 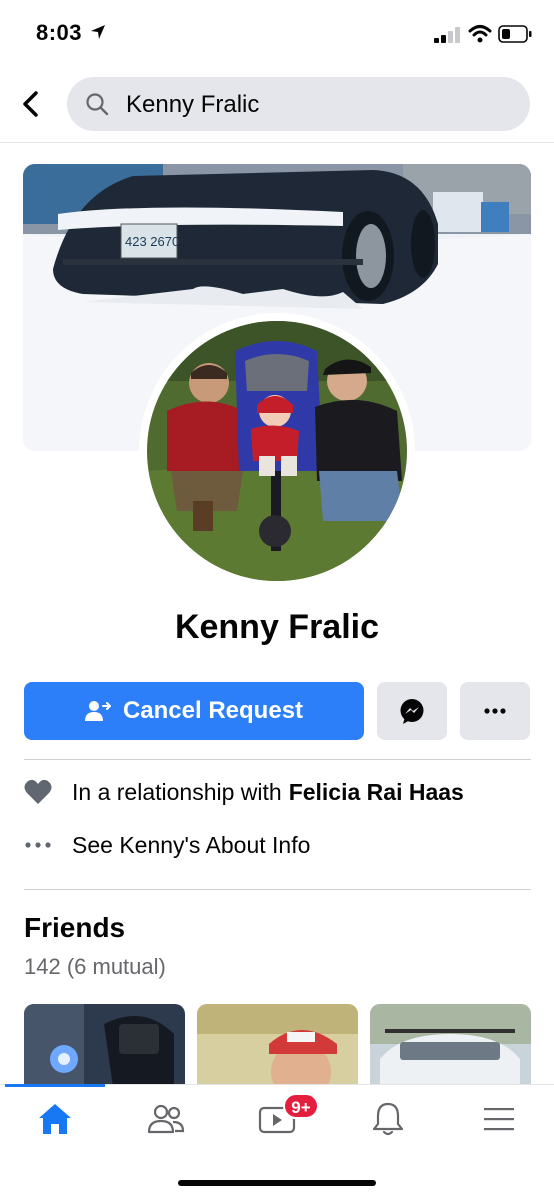 I want to click on back-button, so click(x=30, y=104).